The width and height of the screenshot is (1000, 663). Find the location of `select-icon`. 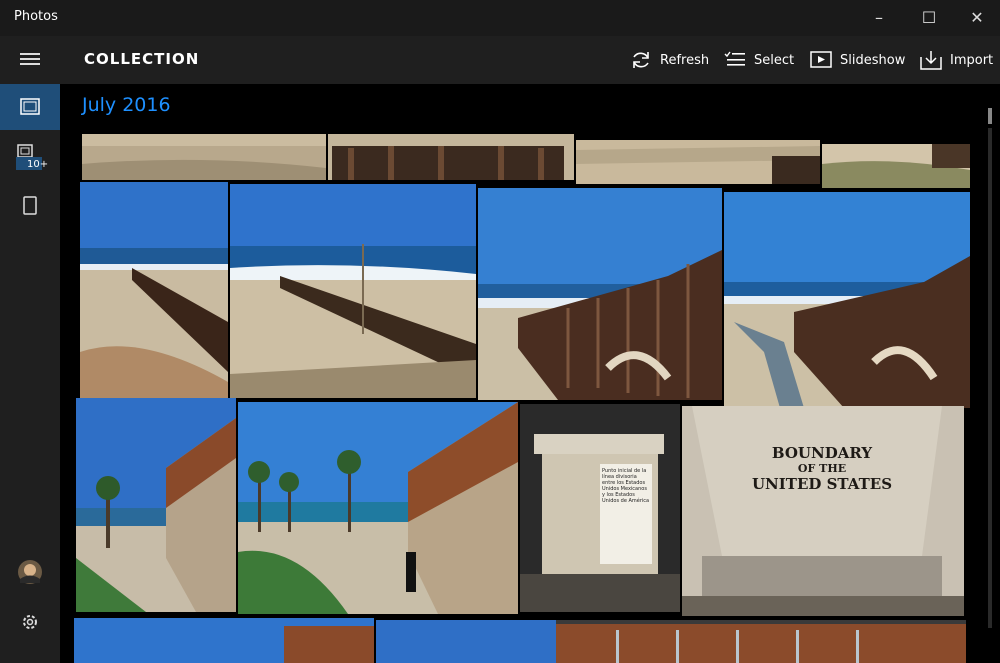

select-icon is located at coordinates (734, 58).